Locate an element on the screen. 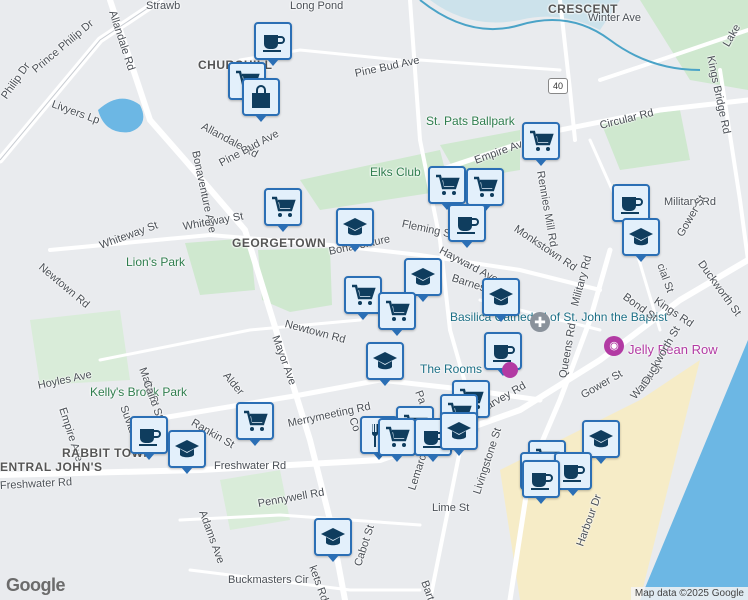 The image size is (748, 600). map-label: Elks Club is located at coordinates (395, 172).